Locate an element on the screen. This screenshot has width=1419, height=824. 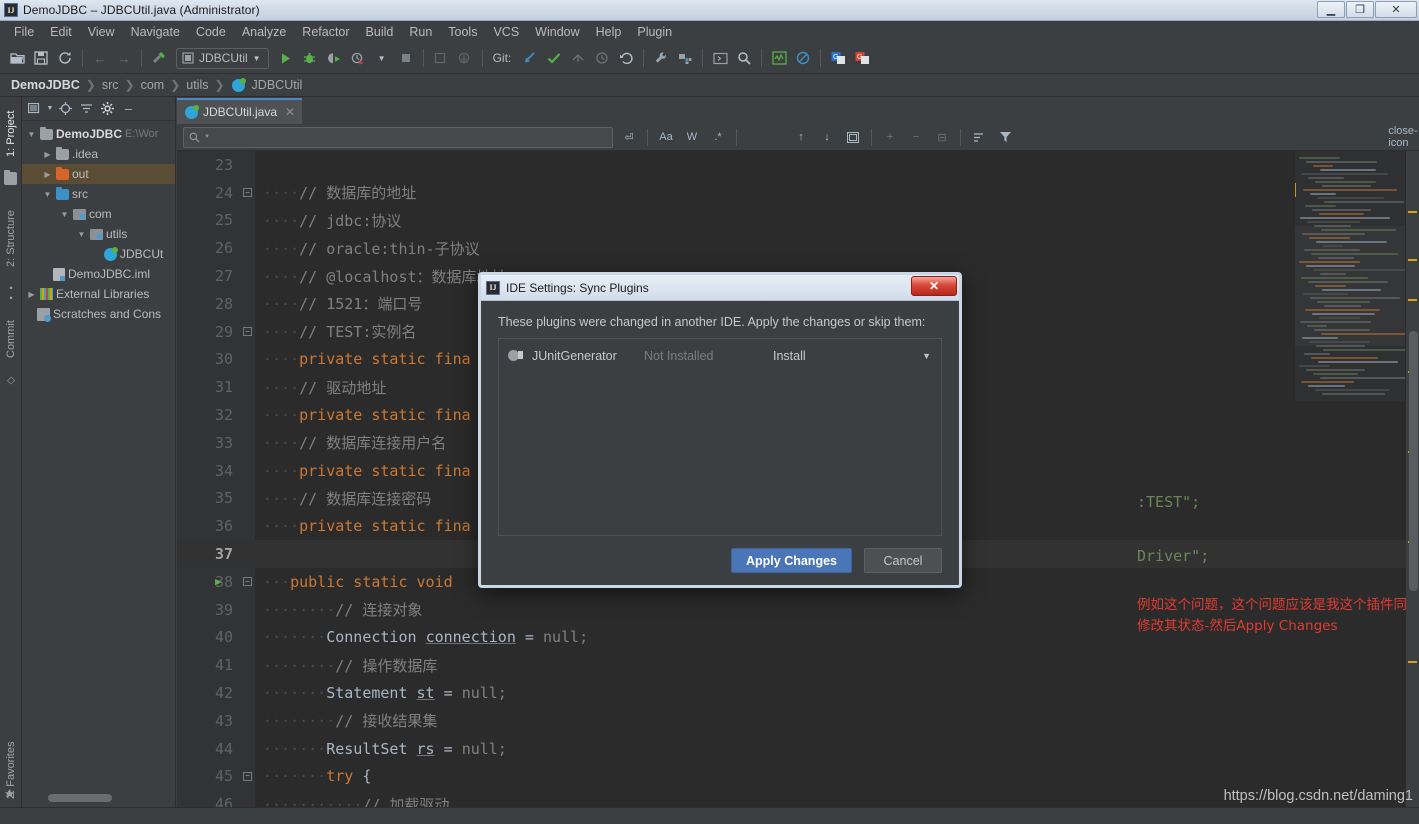
translate-blue-icon: G is located at coordinates (838, 58).